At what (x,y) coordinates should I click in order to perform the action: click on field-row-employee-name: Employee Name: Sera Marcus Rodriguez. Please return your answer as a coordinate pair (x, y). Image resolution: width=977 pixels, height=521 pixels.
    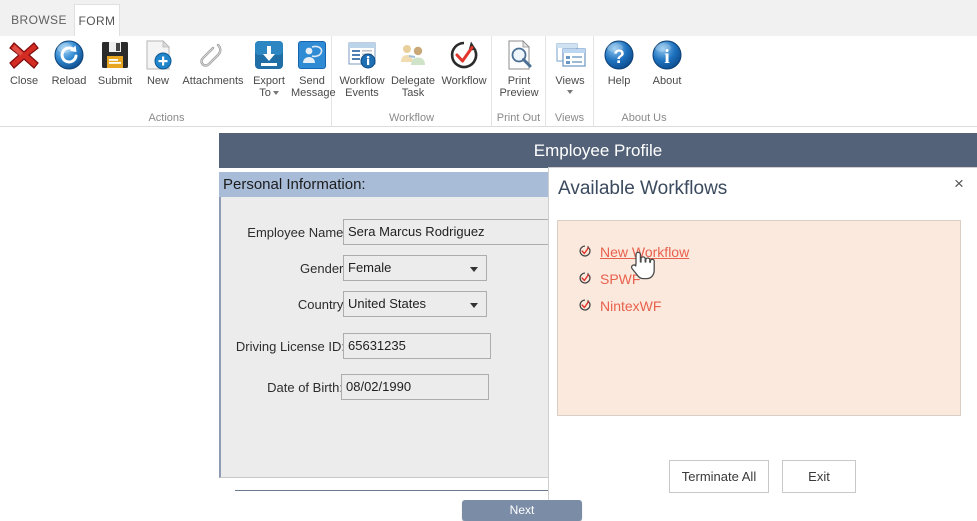
    Looking at the image, I should click on (402, 233).